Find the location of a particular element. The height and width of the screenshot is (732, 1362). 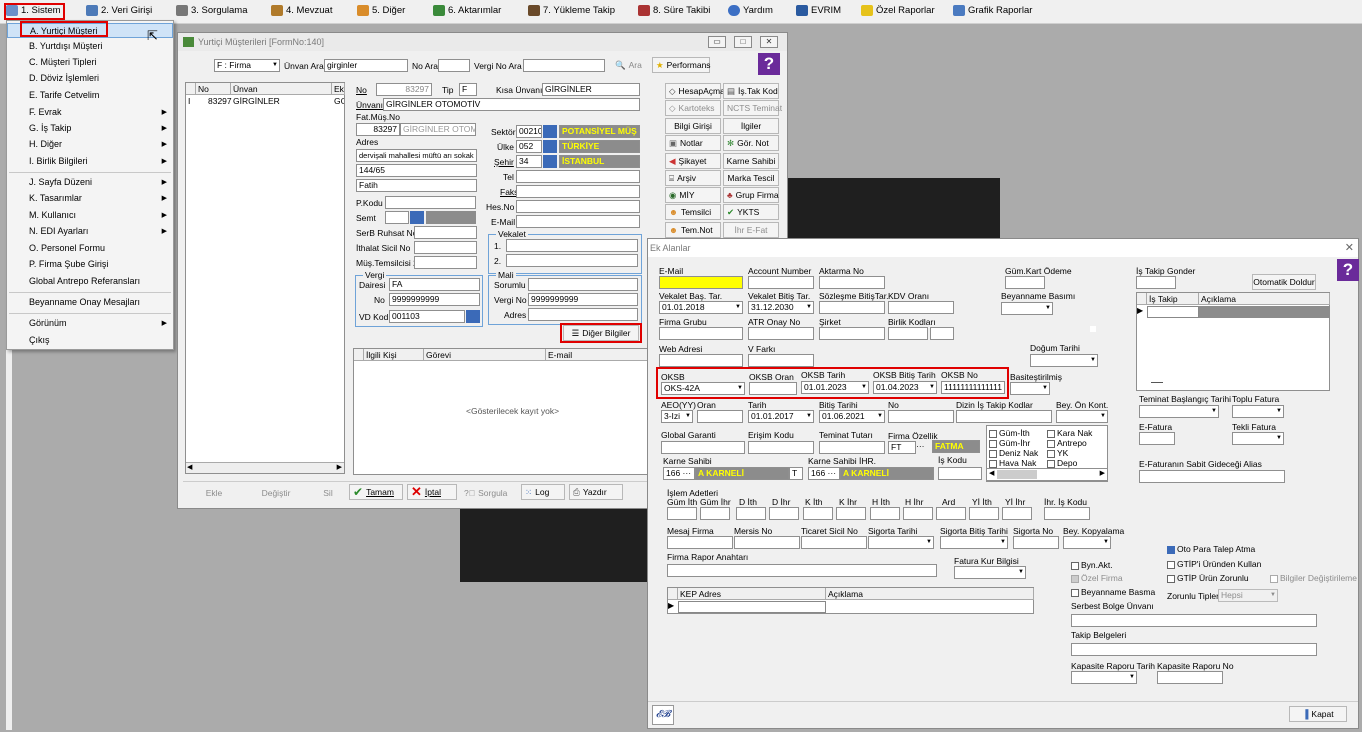

temsilci-button: ☻ Temsilci is located at coordinates (693, 212).